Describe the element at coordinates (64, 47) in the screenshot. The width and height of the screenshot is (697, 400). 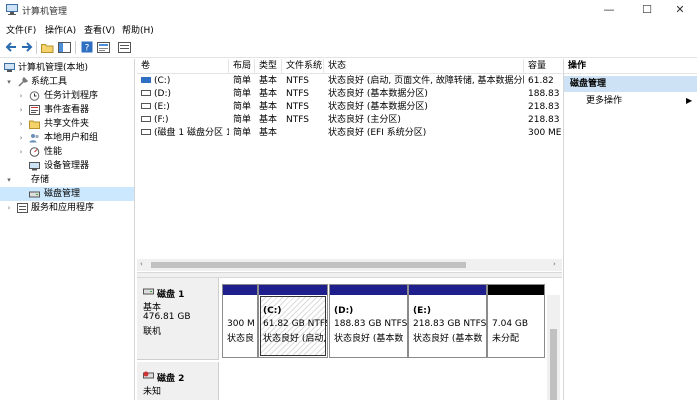
I see `show-hide-tree-icon` at that location.